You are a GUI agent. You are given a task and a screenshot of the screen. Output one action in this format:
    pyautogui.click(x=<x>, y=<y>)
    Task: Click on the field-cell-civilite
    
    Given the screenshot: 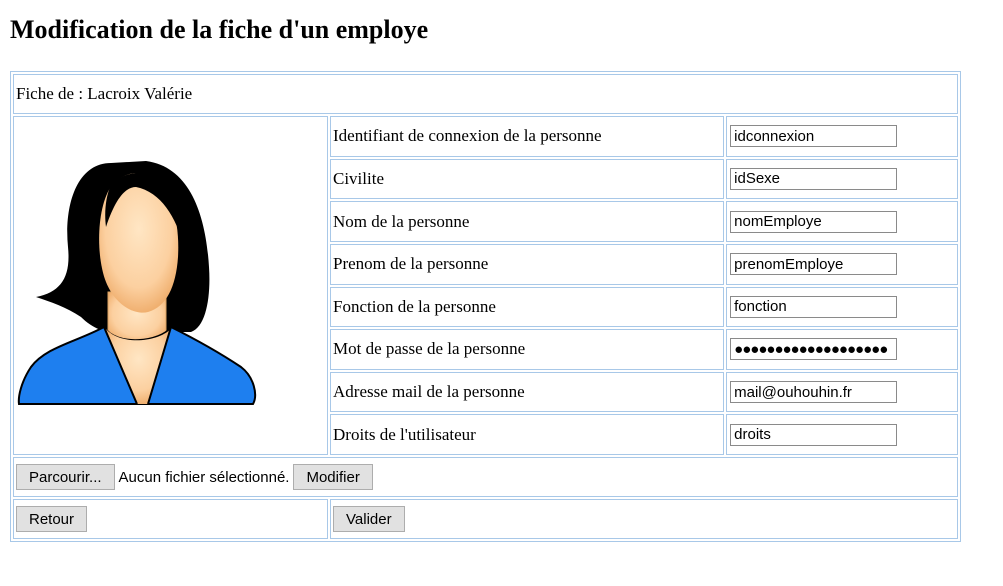 What is the action you would take?
    pyautogui.click(x=842, y=179)
    